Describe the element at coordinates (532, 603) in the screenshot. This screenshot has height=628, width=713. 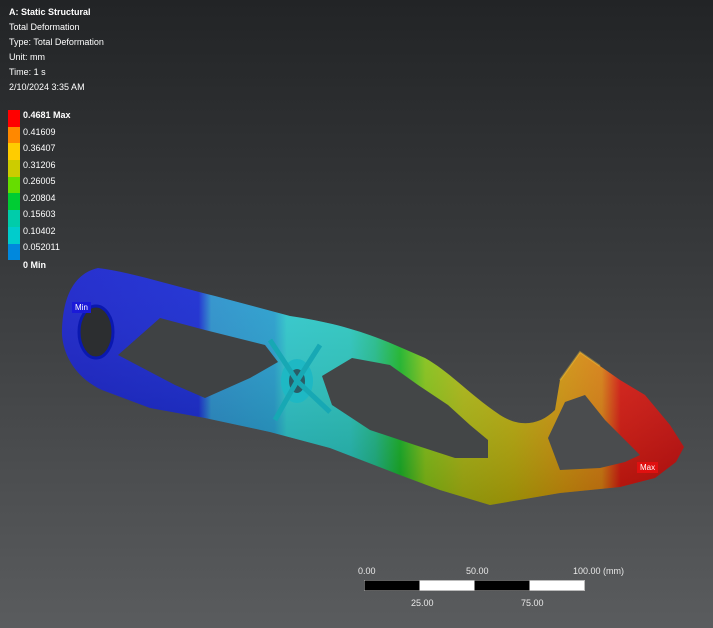
I see `scale-label: 75.00` at that location.